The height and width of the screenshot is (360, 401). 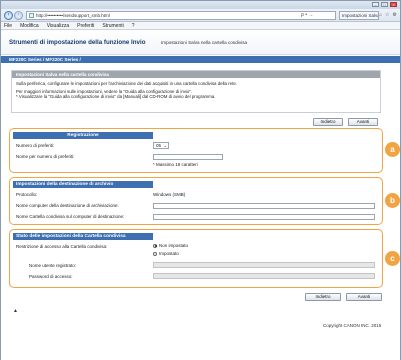 What do you see at coordinates (58, 26) in the screenshot?
I see `menu-visualizza: Visualizza` at bounding box center [58, 26].